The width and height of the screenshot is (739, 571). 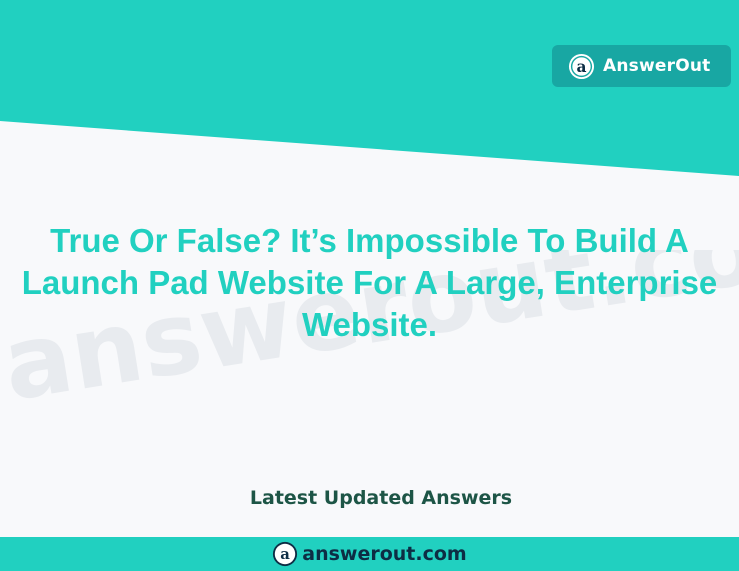 I want to click on footer-bar: a answerout.com, so click(x=369, y=554).